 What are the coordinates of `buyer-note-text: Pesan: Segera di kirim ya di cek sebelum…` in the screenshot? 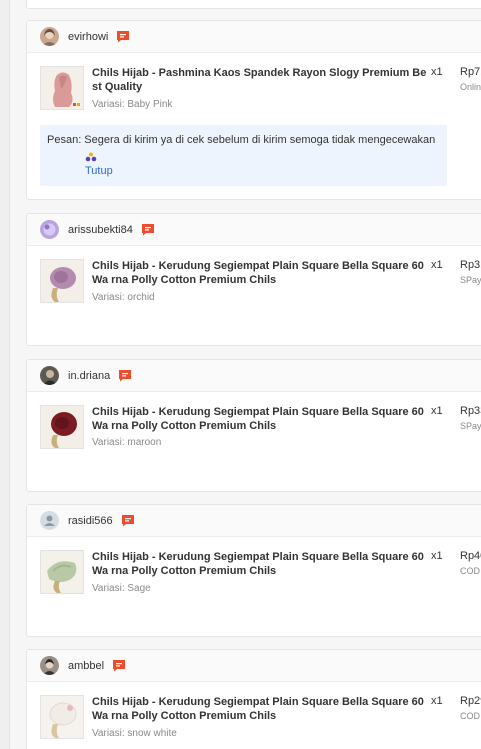 It's located at (241, 140).